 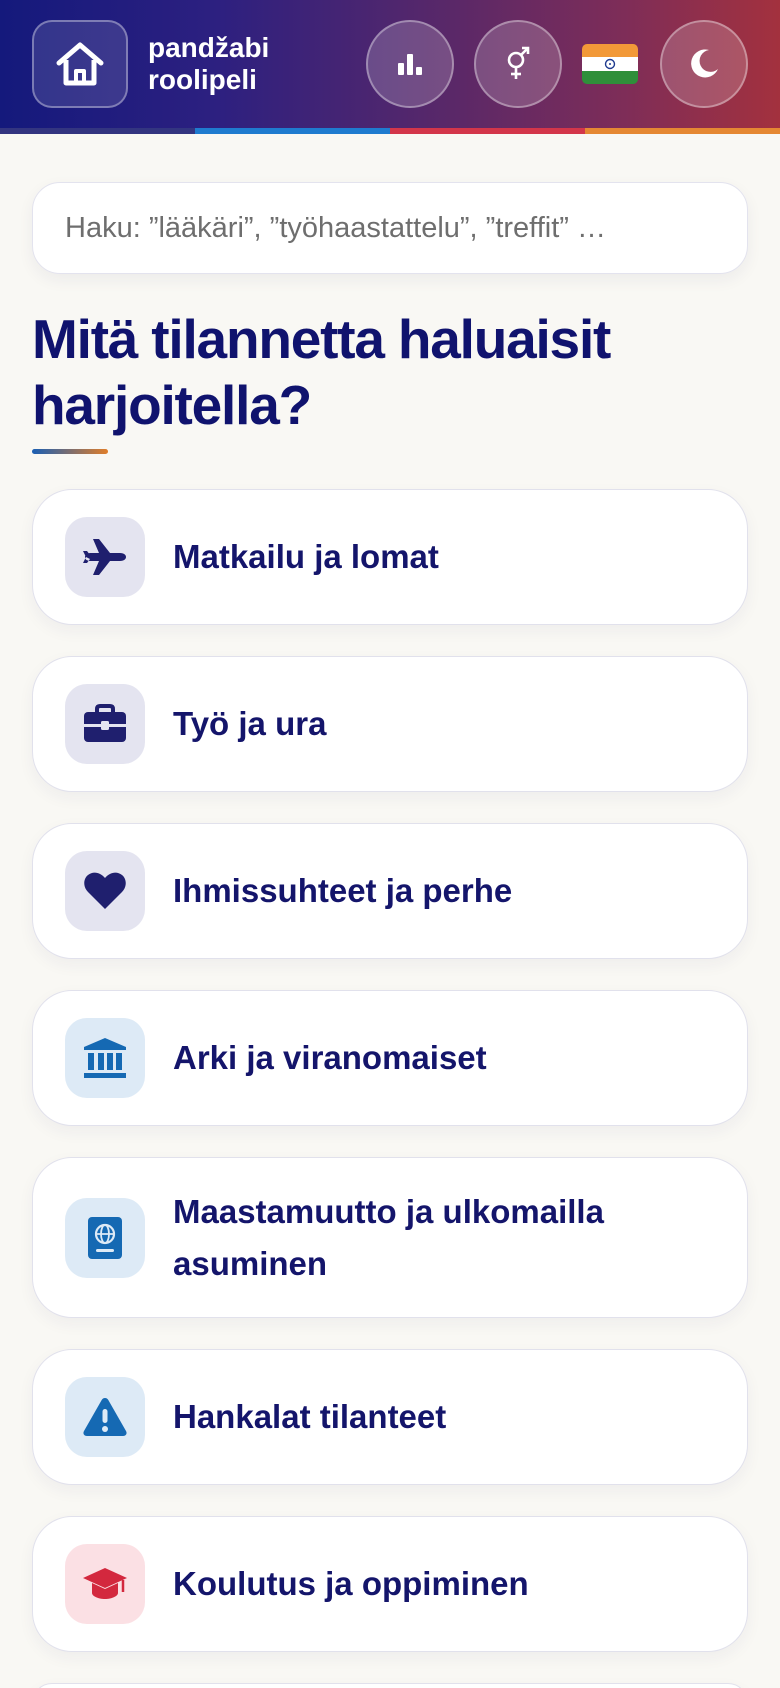 I want to click on gender-button, so click(x=518, y=64).